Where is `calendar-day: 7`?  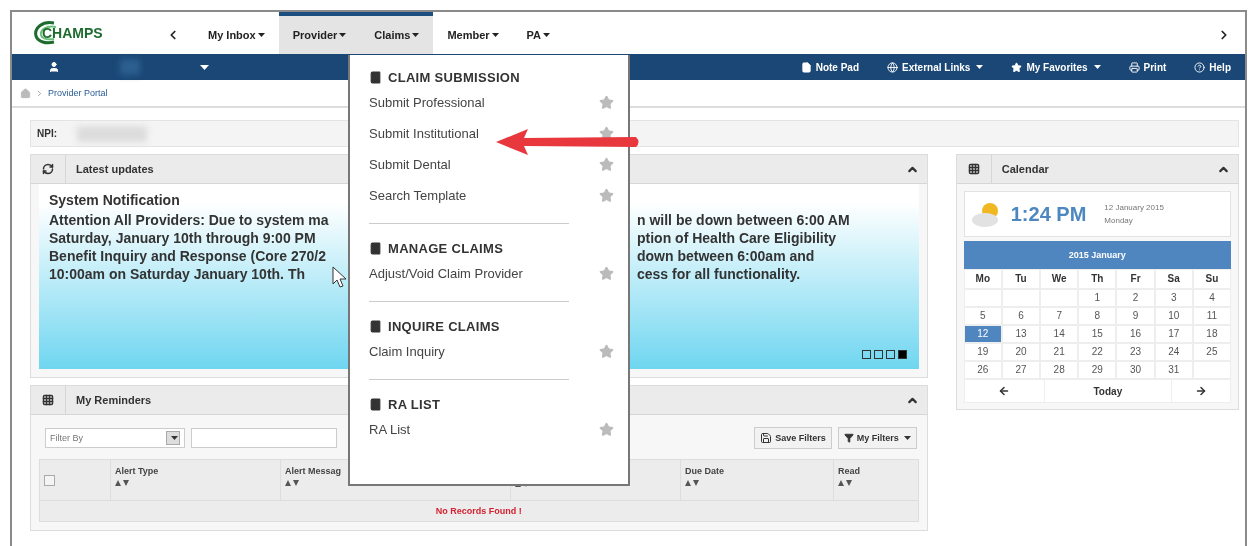
calendar-day: 7 is located at coordinates (1059, 316).